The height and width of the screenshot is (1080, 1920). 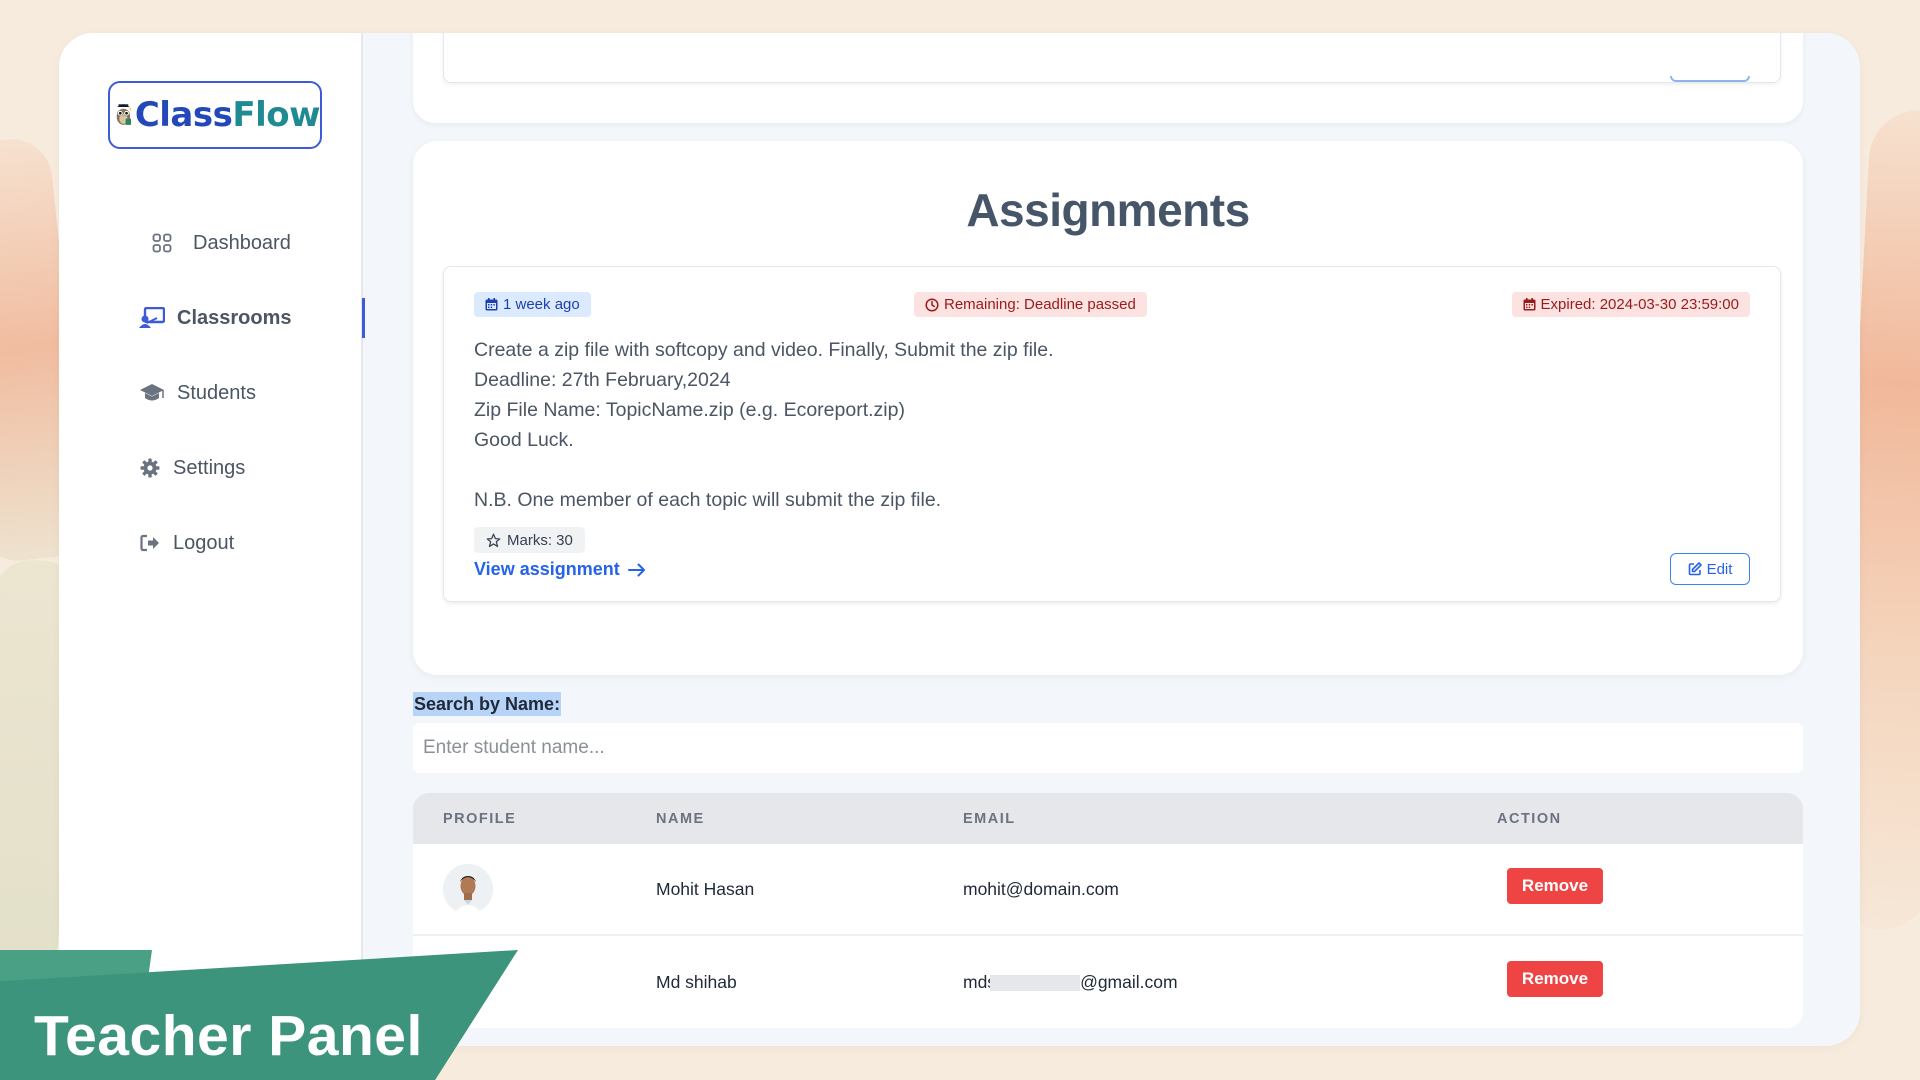 I want to click on table-row: Md shihab mds @gmail.com Remove, so click(x=1108, y=982).